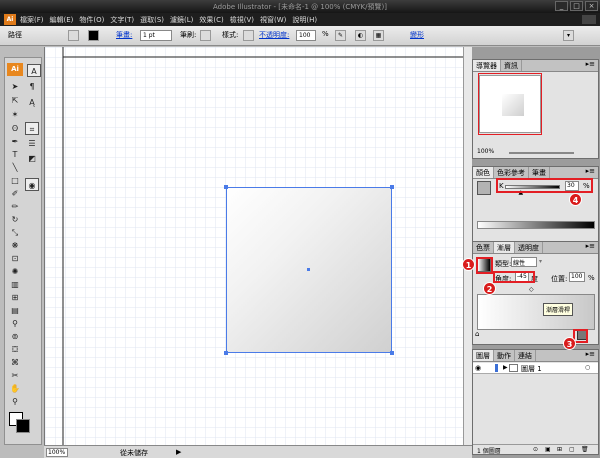  I want to click on lasso-tool-icon: ʘ, so click(15, 128).